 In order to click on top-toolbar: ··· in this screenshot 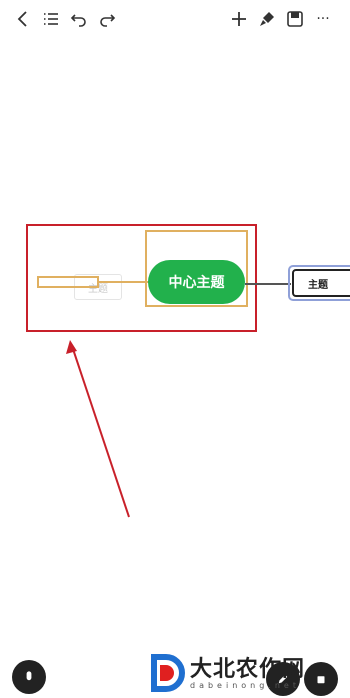, I will do `click(175, 19)`.